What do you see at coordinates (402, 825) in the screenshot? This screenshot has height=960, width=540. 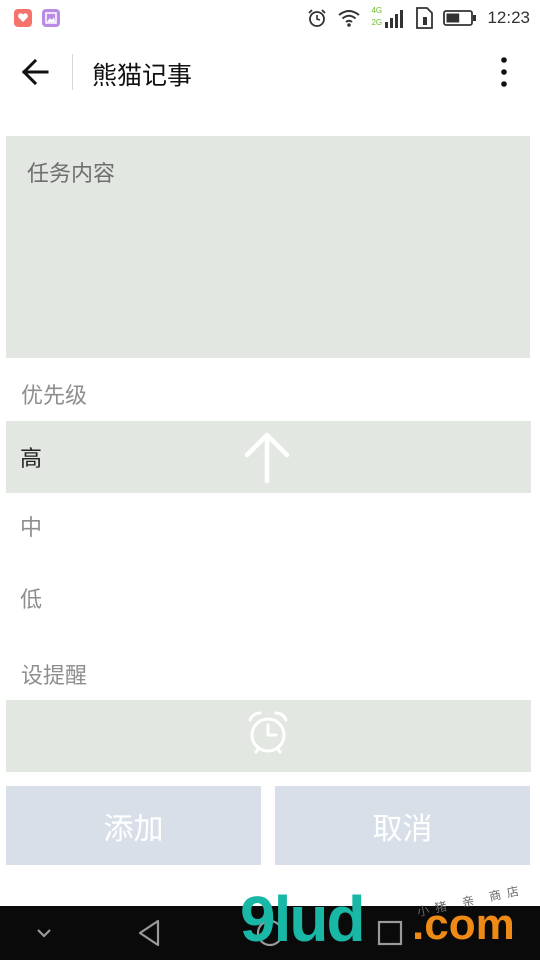 I see `cancel-button: 取消` at bounding box center [402, 825].